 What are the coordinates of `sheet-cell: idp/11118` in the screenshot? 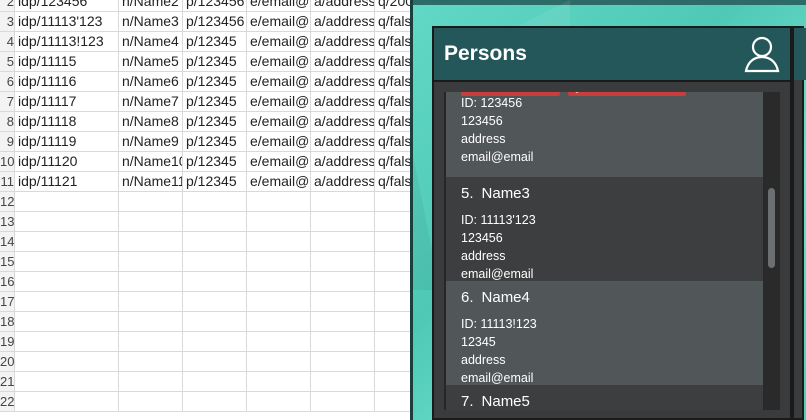 It's located at (66, 121).